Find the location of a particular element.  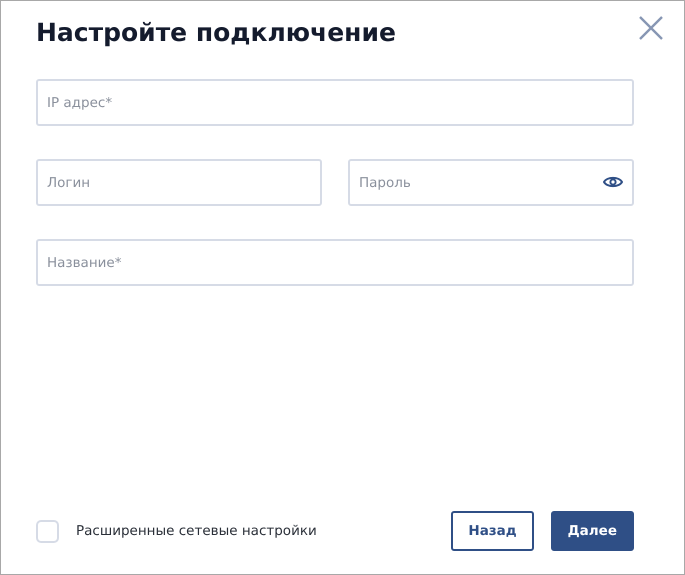

close-icon is located at coordinates (651, 28).